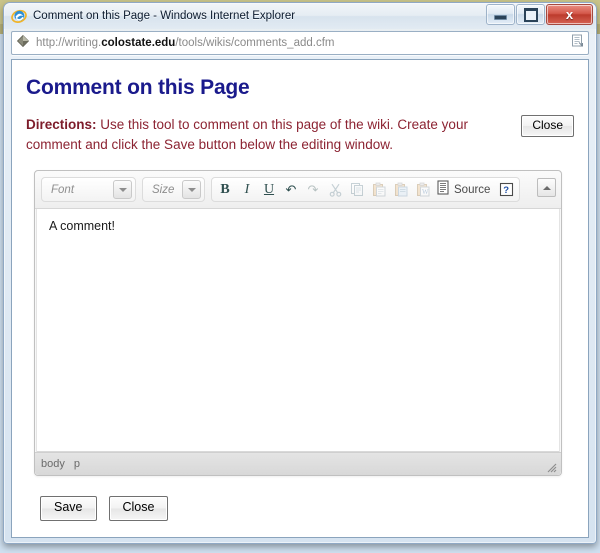  What do you see at coordinates (551, 466) in the screenshot?
I see `resize-grip-icon` at bounding box center [551, 466].